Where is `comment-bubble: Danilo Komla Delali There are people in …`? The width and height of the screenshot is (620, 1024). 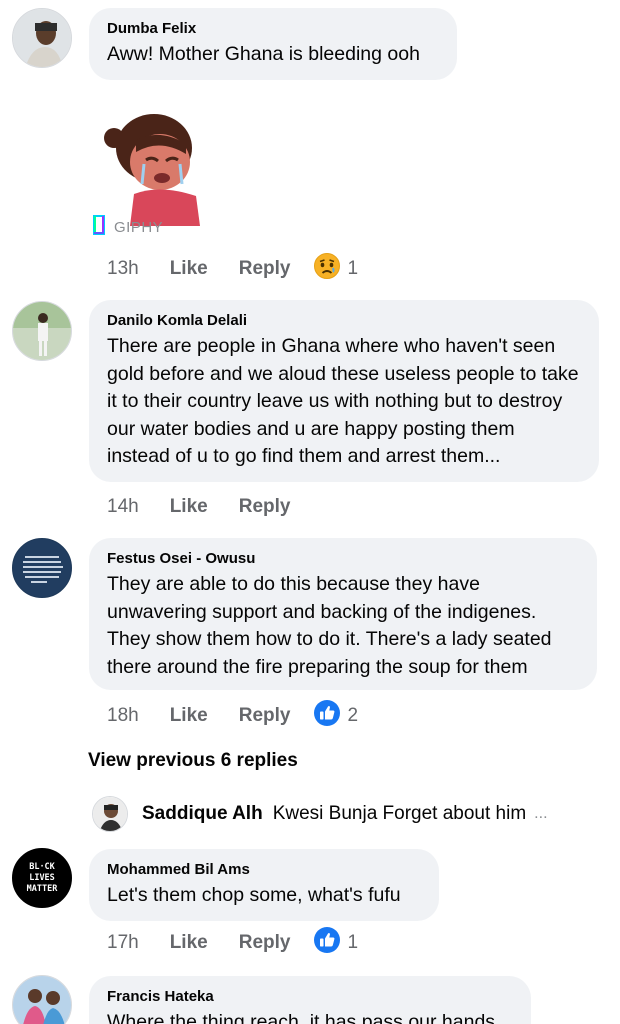 comment-bubble: Danilo Komla Delali There are people in … is located at coordinates (344, 391).